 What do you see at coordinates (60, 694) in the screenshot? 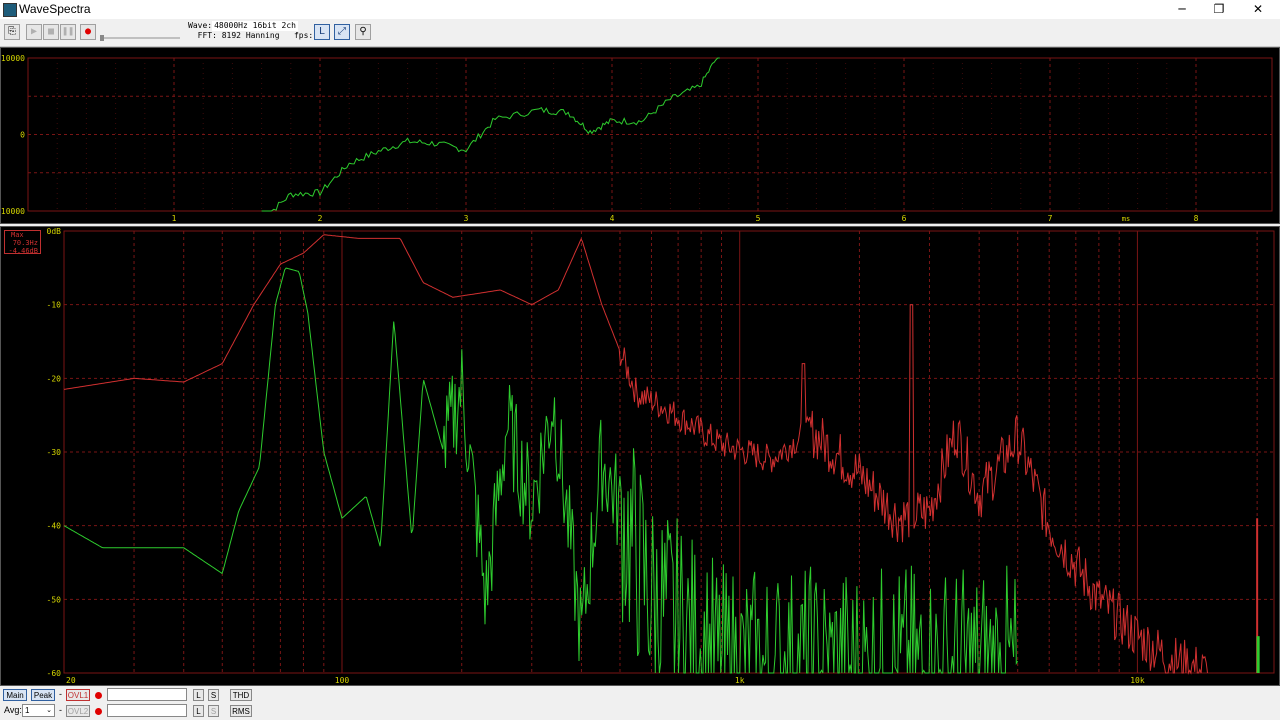
I see `dash-1: -` at bounding box center [60, 694].